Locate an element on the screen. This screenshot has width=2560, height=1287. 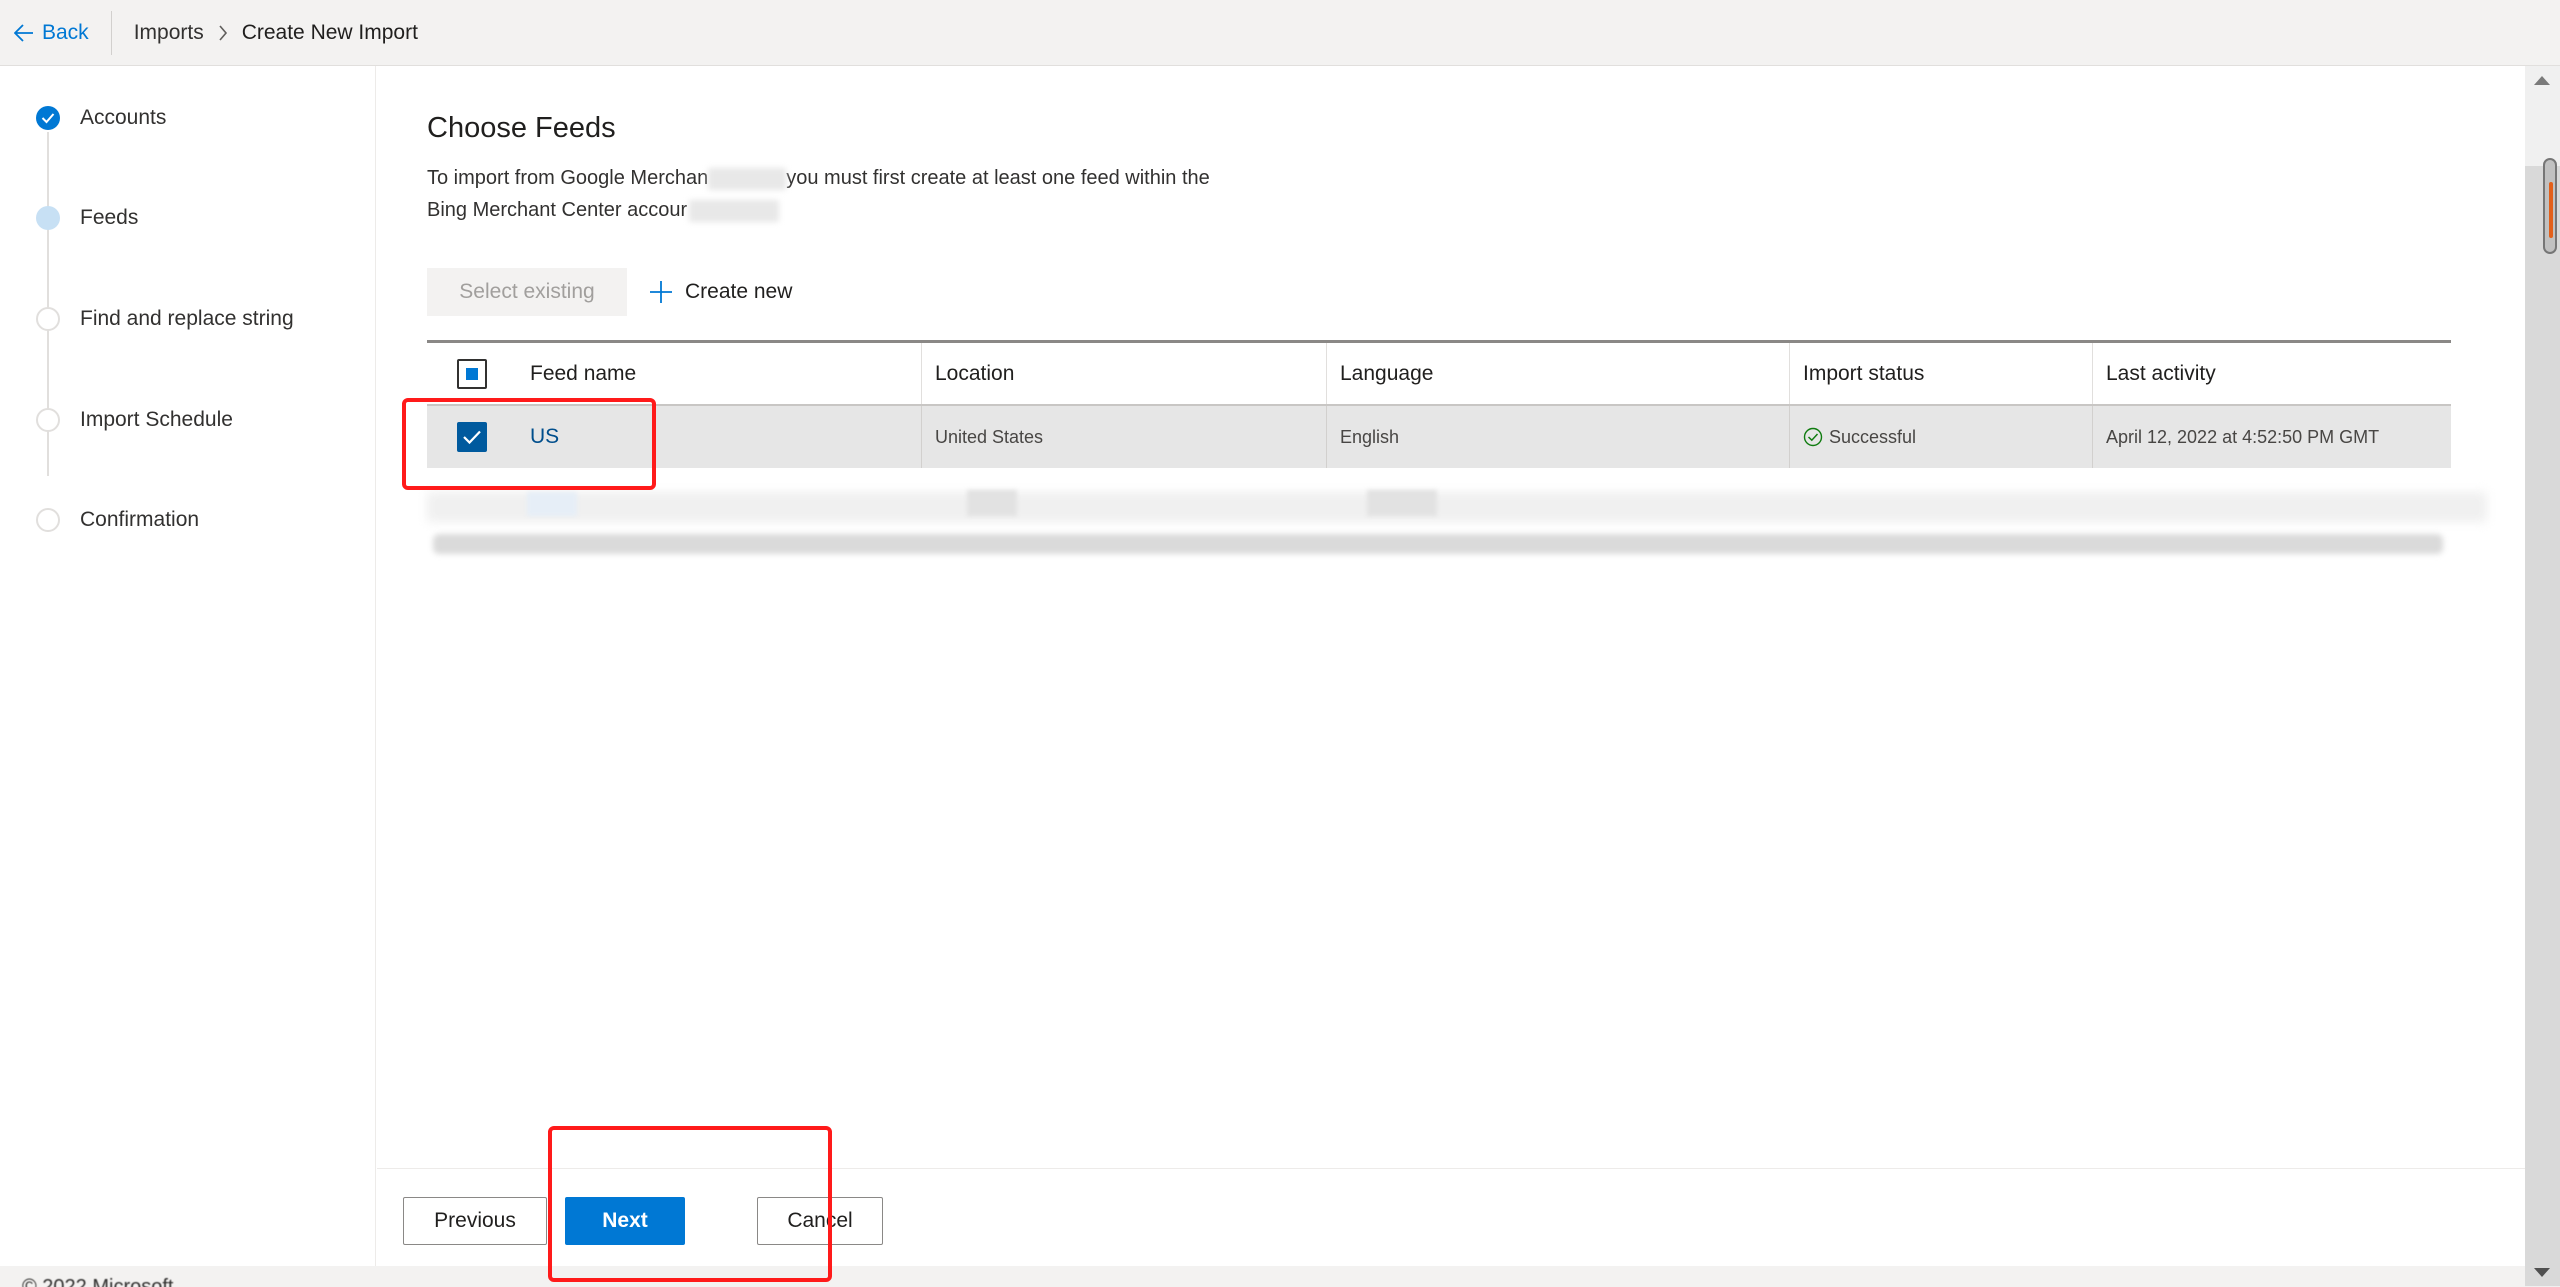
partial-check-icon is located at coordinates (472, 373).